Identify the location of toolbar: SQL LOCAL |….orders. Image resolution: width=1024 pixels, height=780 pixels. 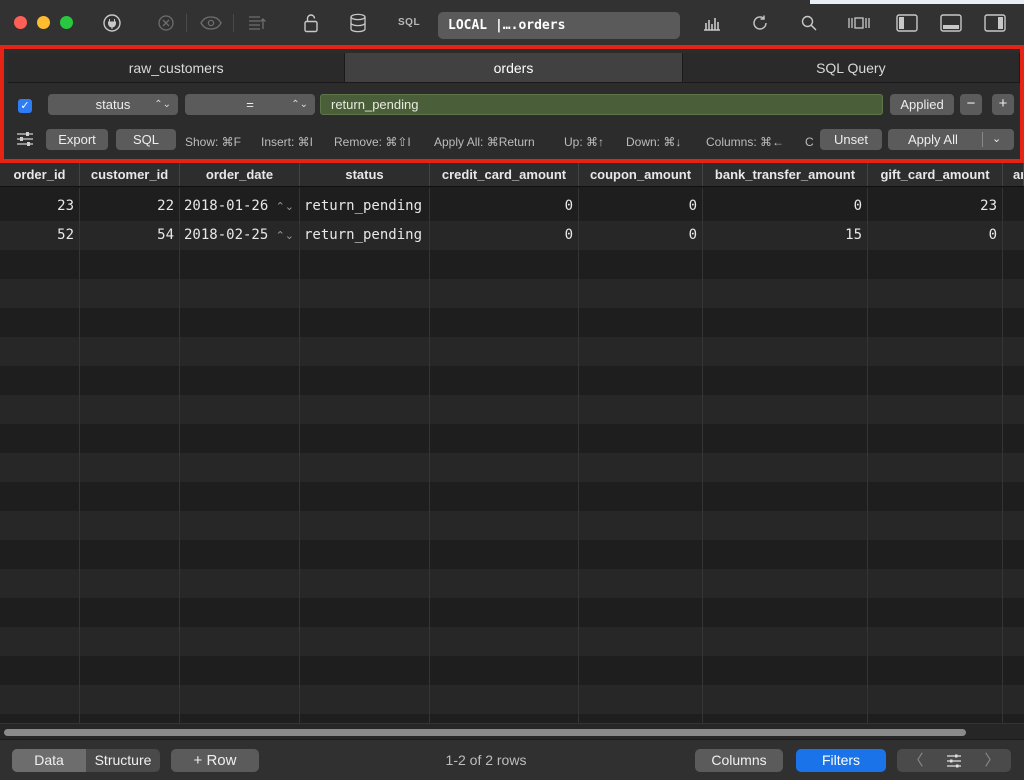
(512, 23).